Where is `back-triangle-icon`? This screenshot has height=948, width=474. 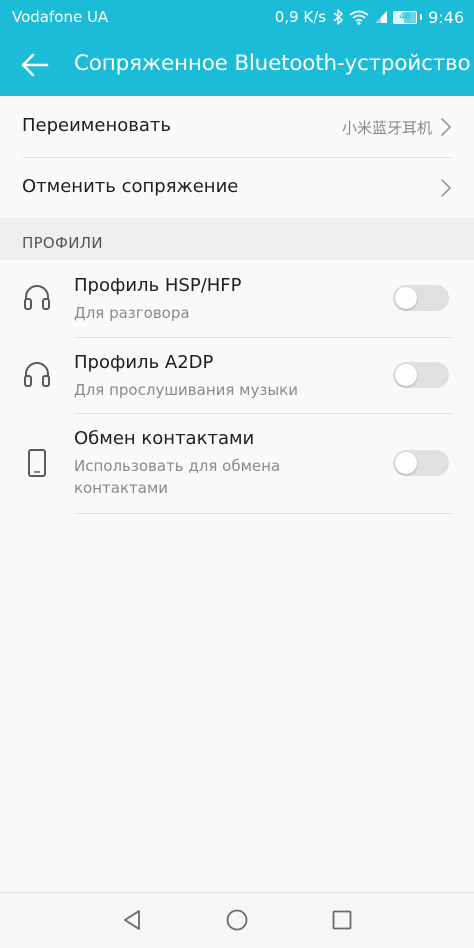 back-triangle-icon is located at coordinates (132, 920).